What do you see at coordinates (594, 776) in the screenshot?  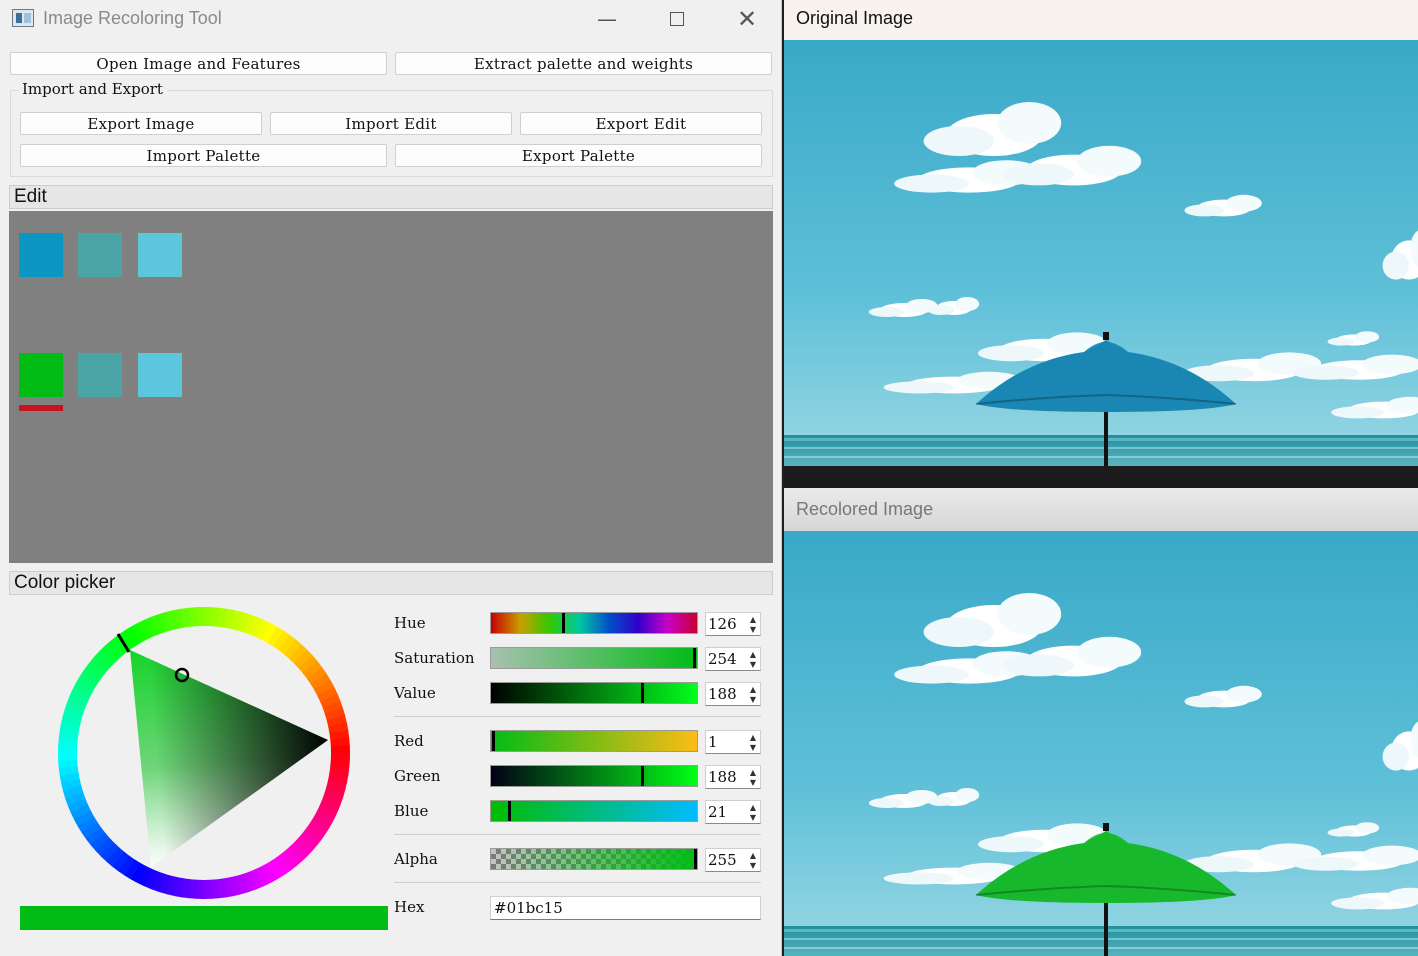 I see `green-slider` at bounding box center [594, 776].